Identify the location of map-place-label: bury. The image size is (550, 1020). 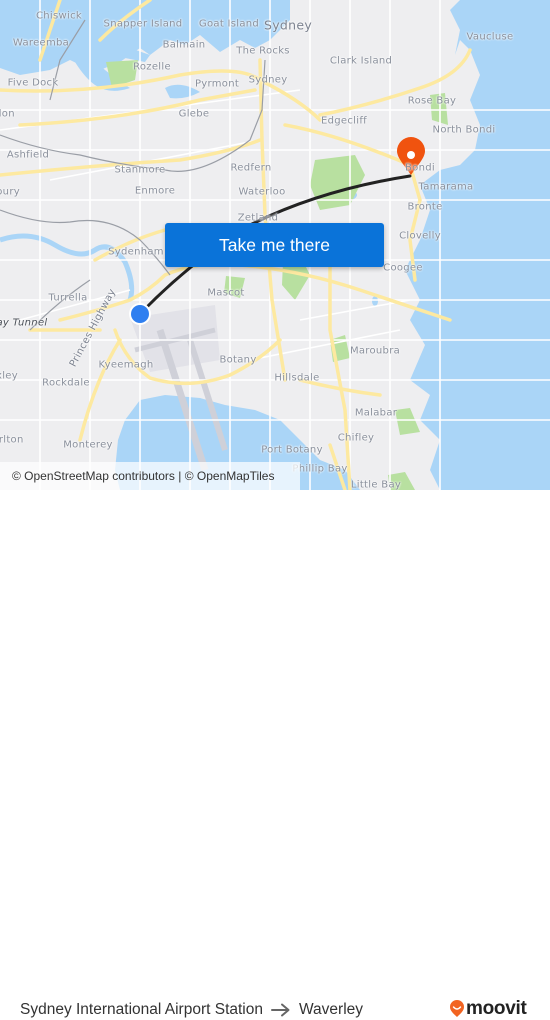
(10, 192).